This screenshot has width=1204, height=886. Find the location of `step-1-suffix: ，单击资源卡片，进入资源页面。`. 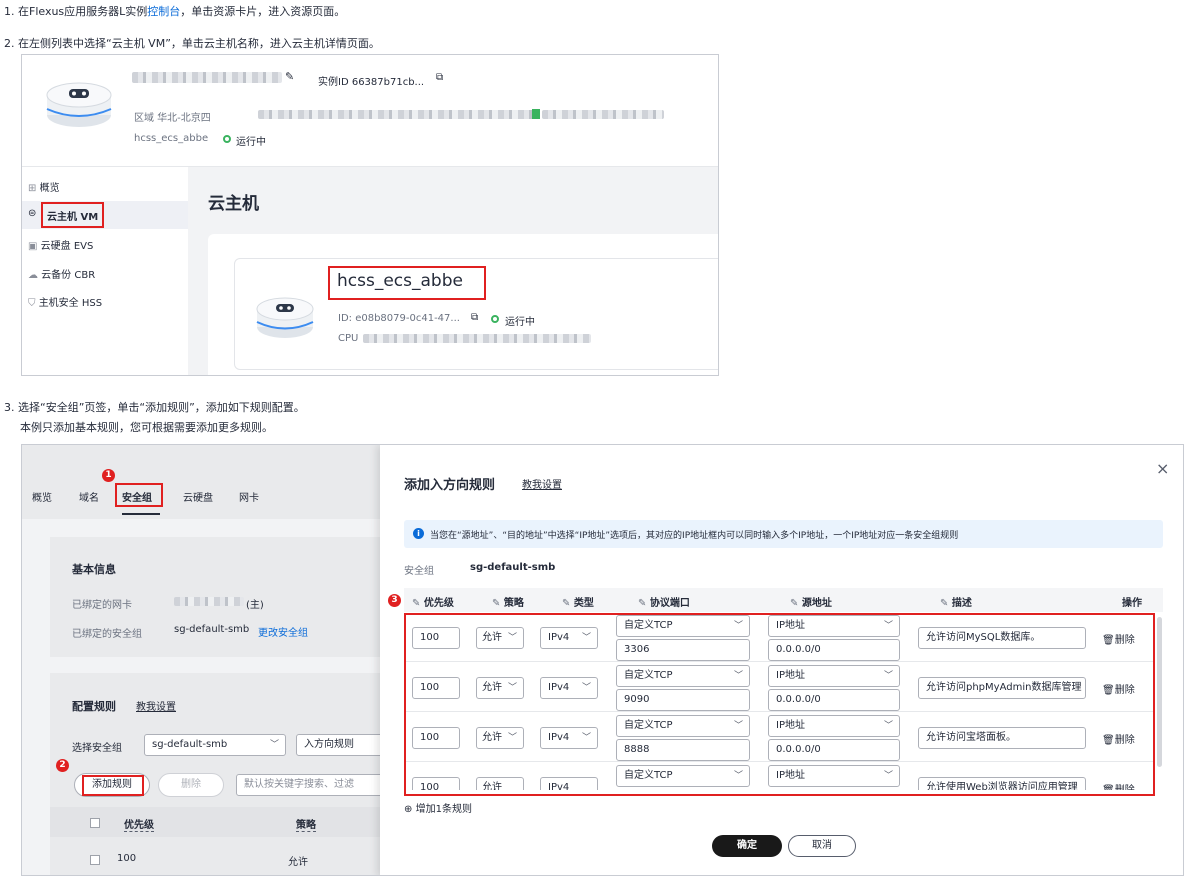

step-1-suffix: ，单击资源卡片，进入资源页面。 is located at coordinates (263, 11).